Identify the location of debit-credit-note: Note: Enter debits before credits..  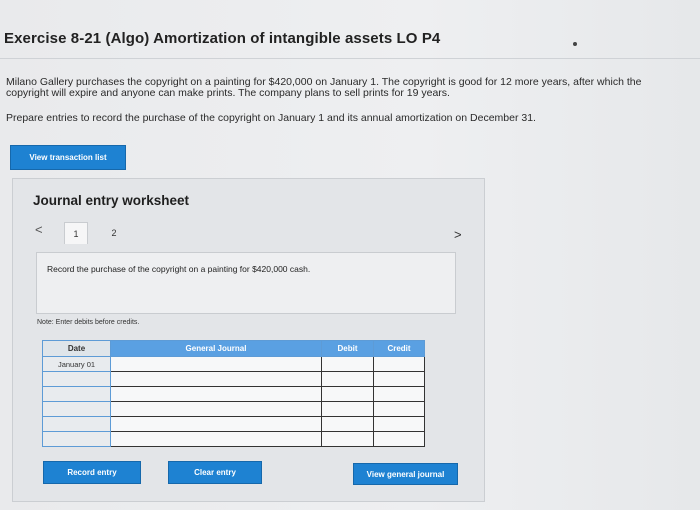
(88, 322).